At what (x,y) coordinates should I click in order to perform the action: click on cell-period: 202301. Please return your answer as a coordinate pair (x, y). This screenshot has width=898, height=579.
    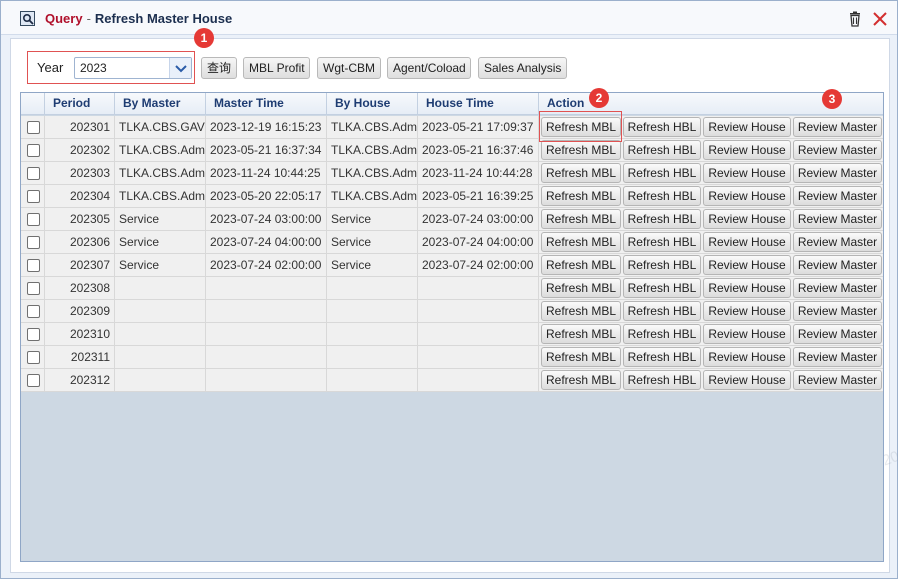
    Looking at the image, I should click on (80, 127).